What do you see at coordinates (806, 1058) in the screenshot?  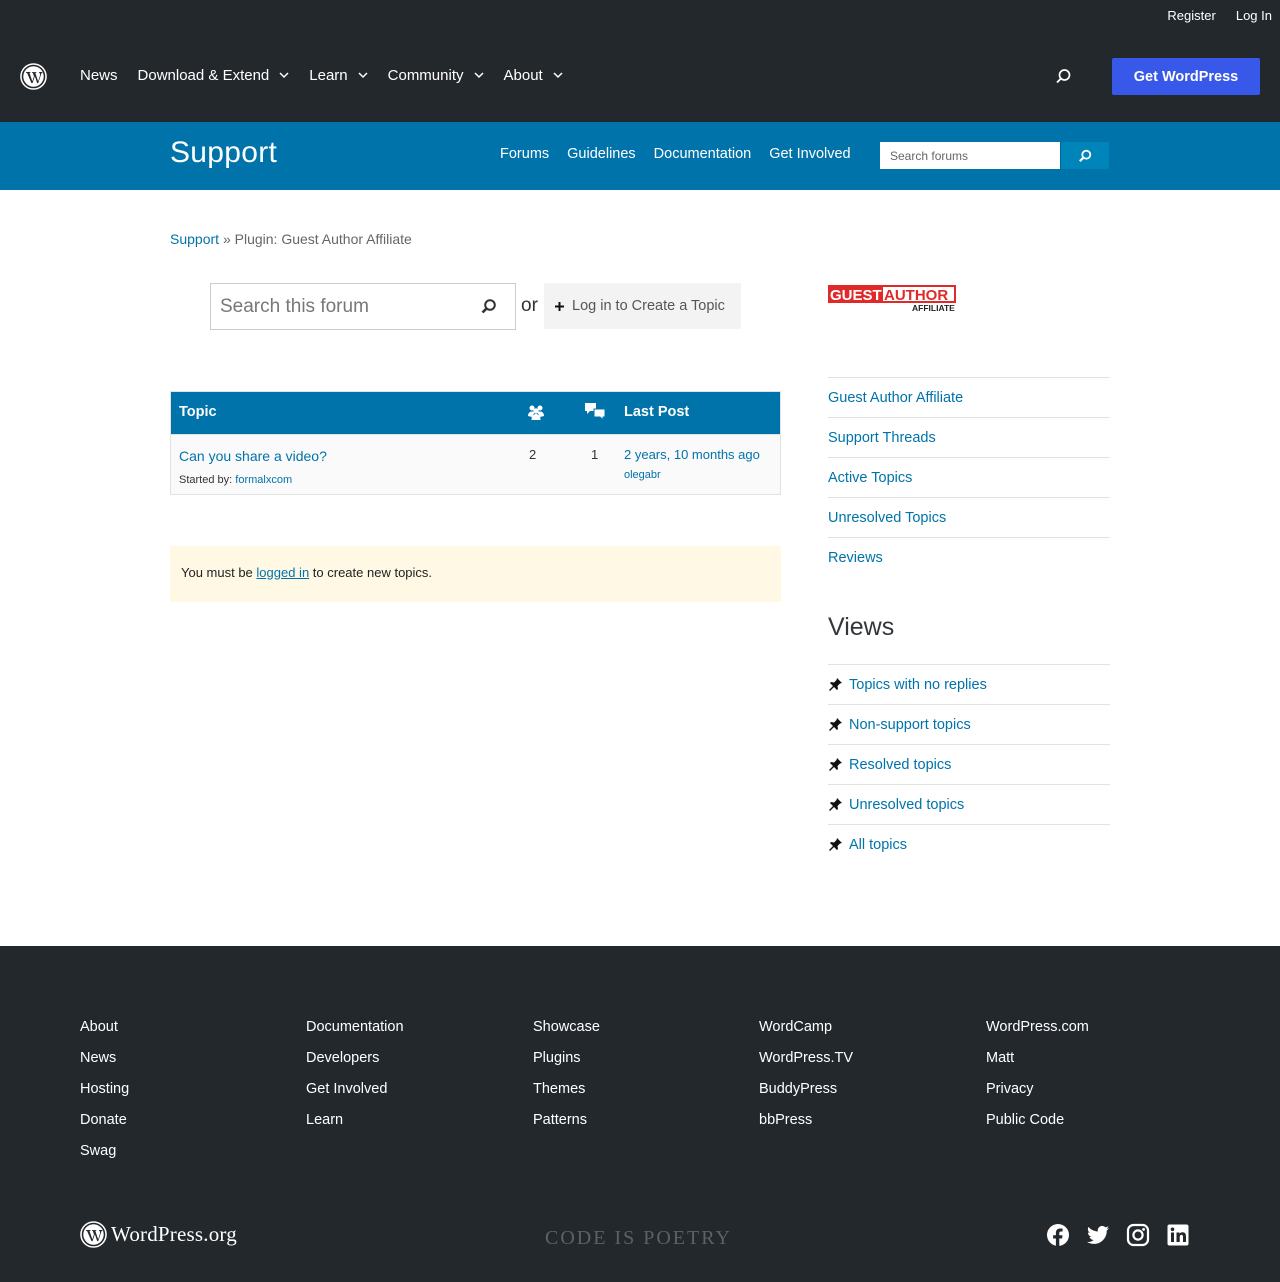 I see `footer-link: WordPress.TV` at bounding box center [806, 1058].